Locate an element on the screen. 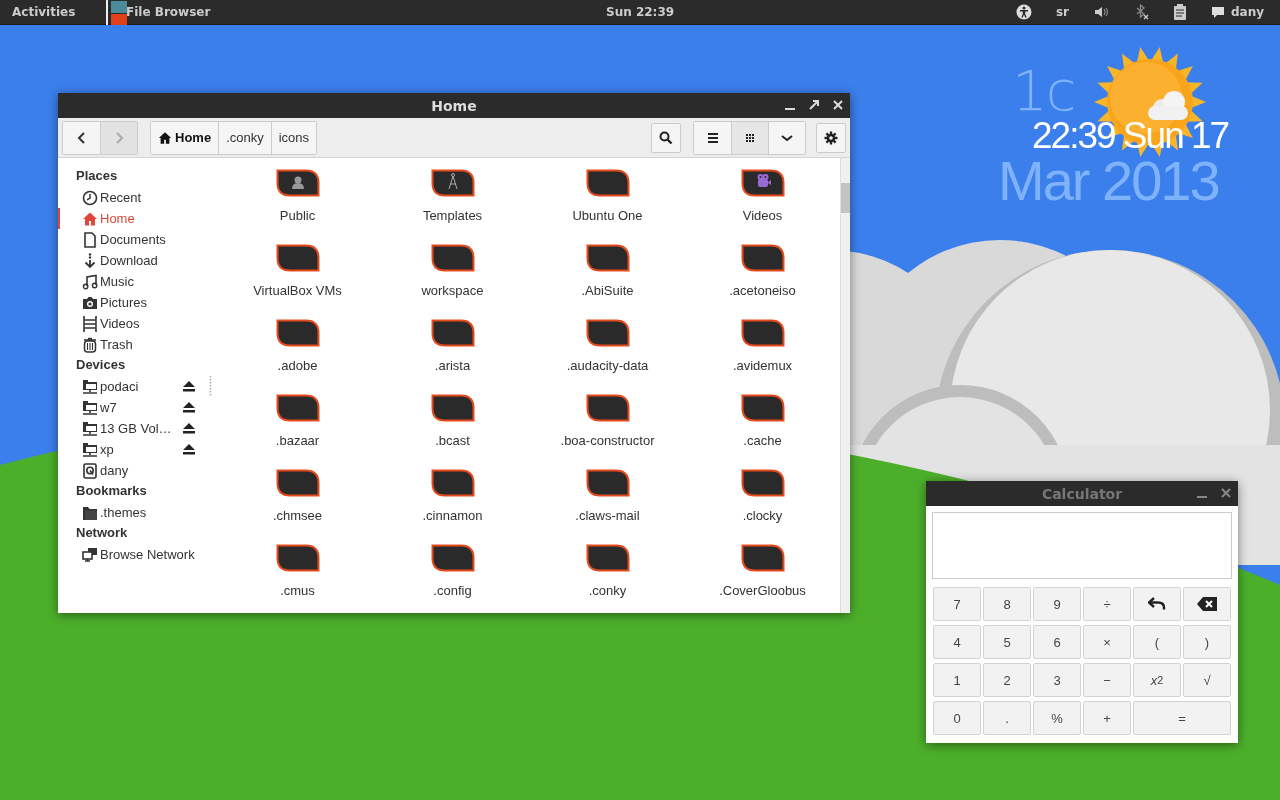 The width and height of the screenshot is (1280, 800). key-button: . is located at coordinates (1007, 718).